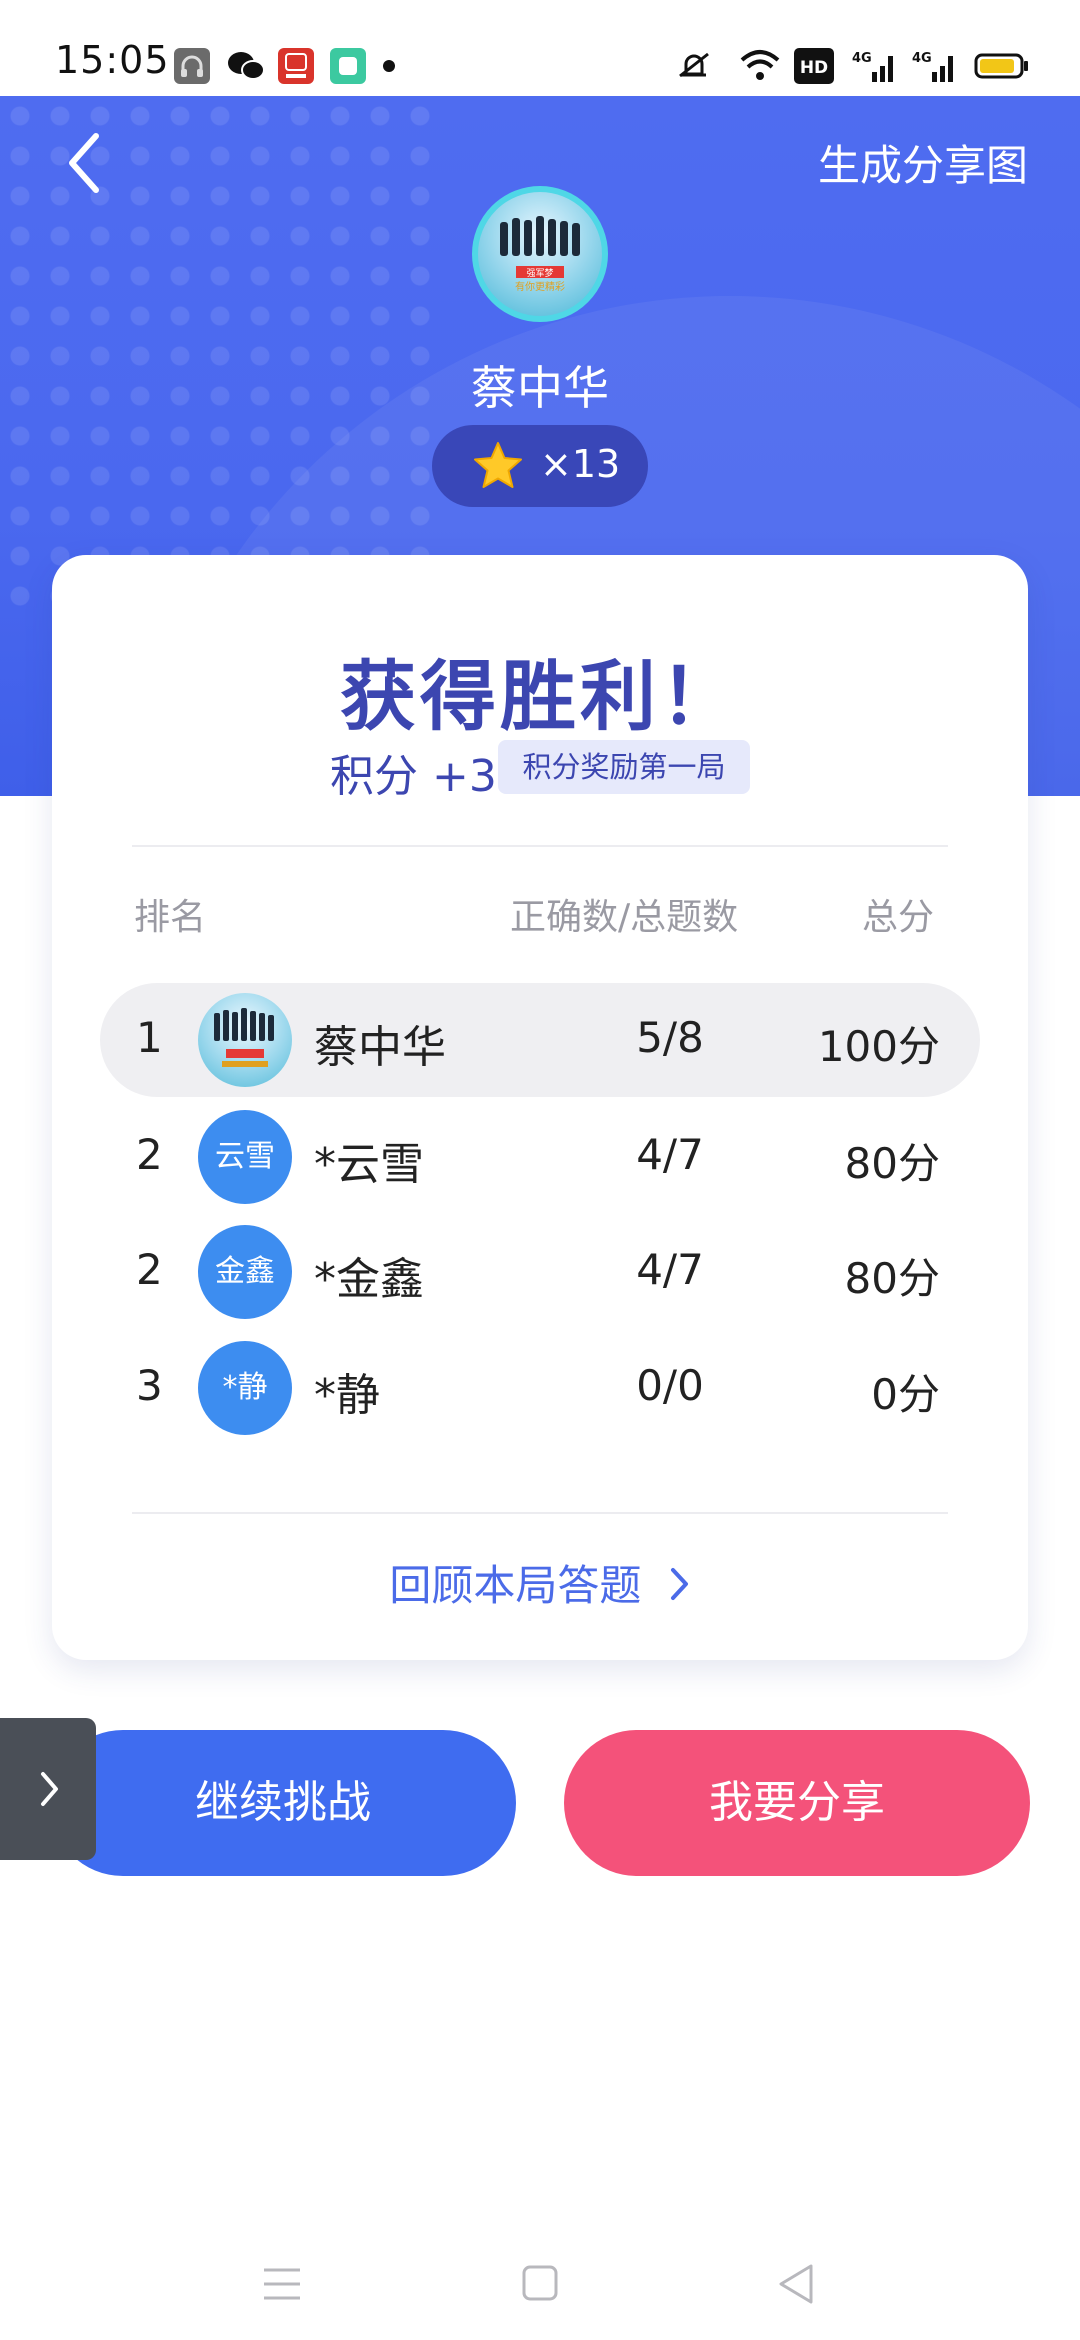 This screenshot has width=1080, height=2340. I want to click on back-button, so click(85, 163).